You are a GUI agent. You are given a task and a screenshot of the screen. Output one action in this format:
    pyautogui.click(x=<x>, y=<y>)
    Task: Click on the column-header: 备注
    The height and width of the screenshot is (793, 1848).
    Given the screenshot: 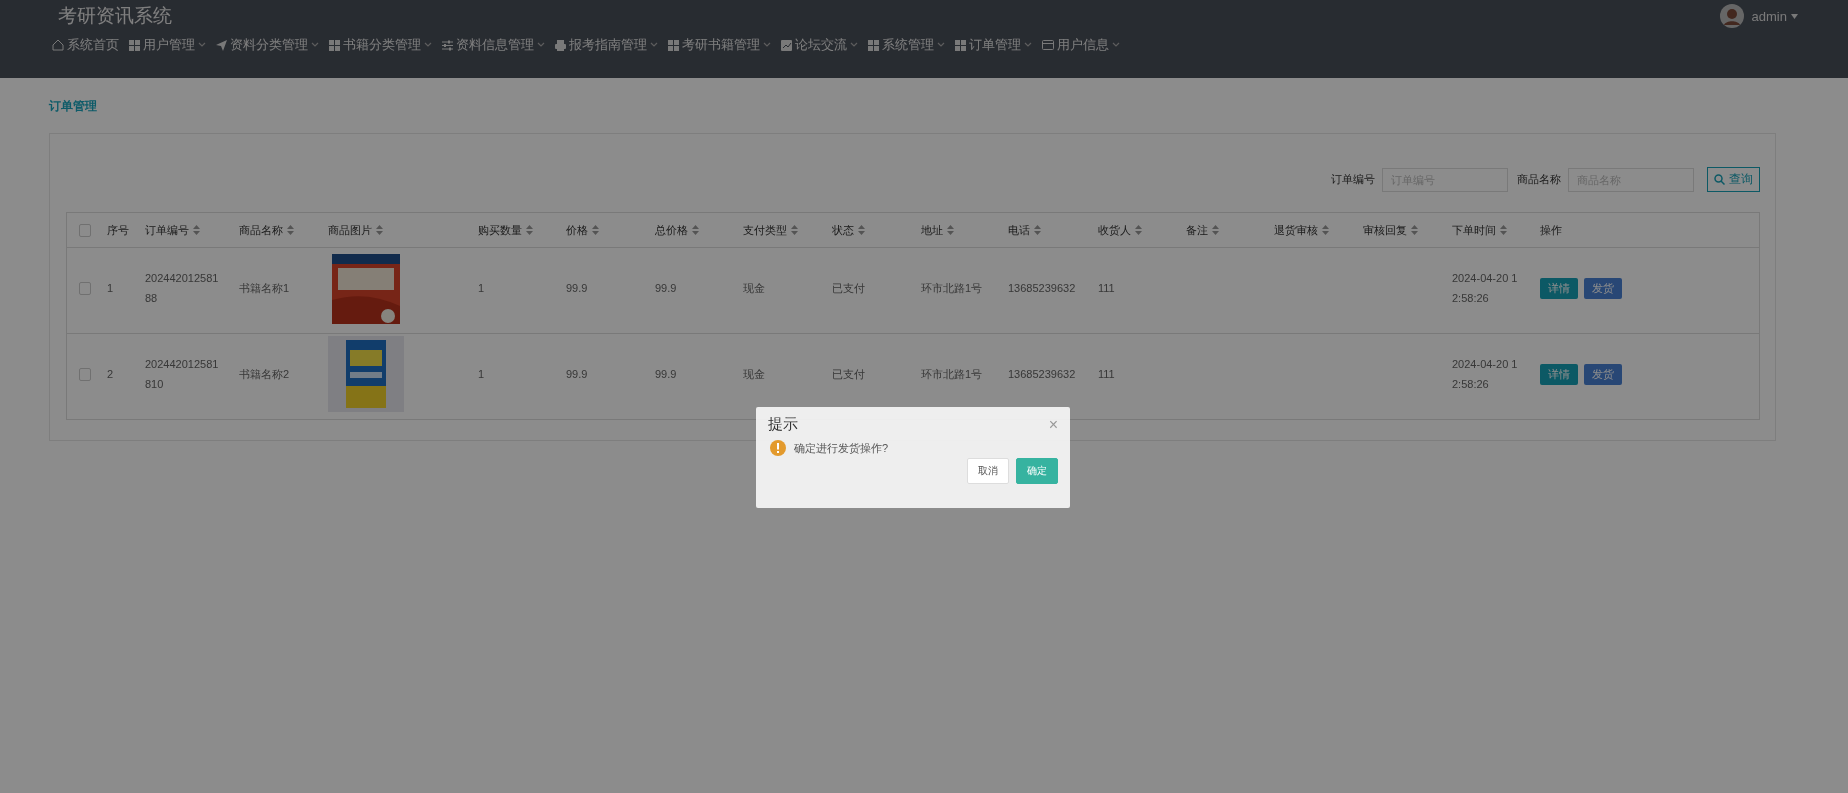 What is the action you would take?
    pyautogui.click(x=1197, y=230)
    